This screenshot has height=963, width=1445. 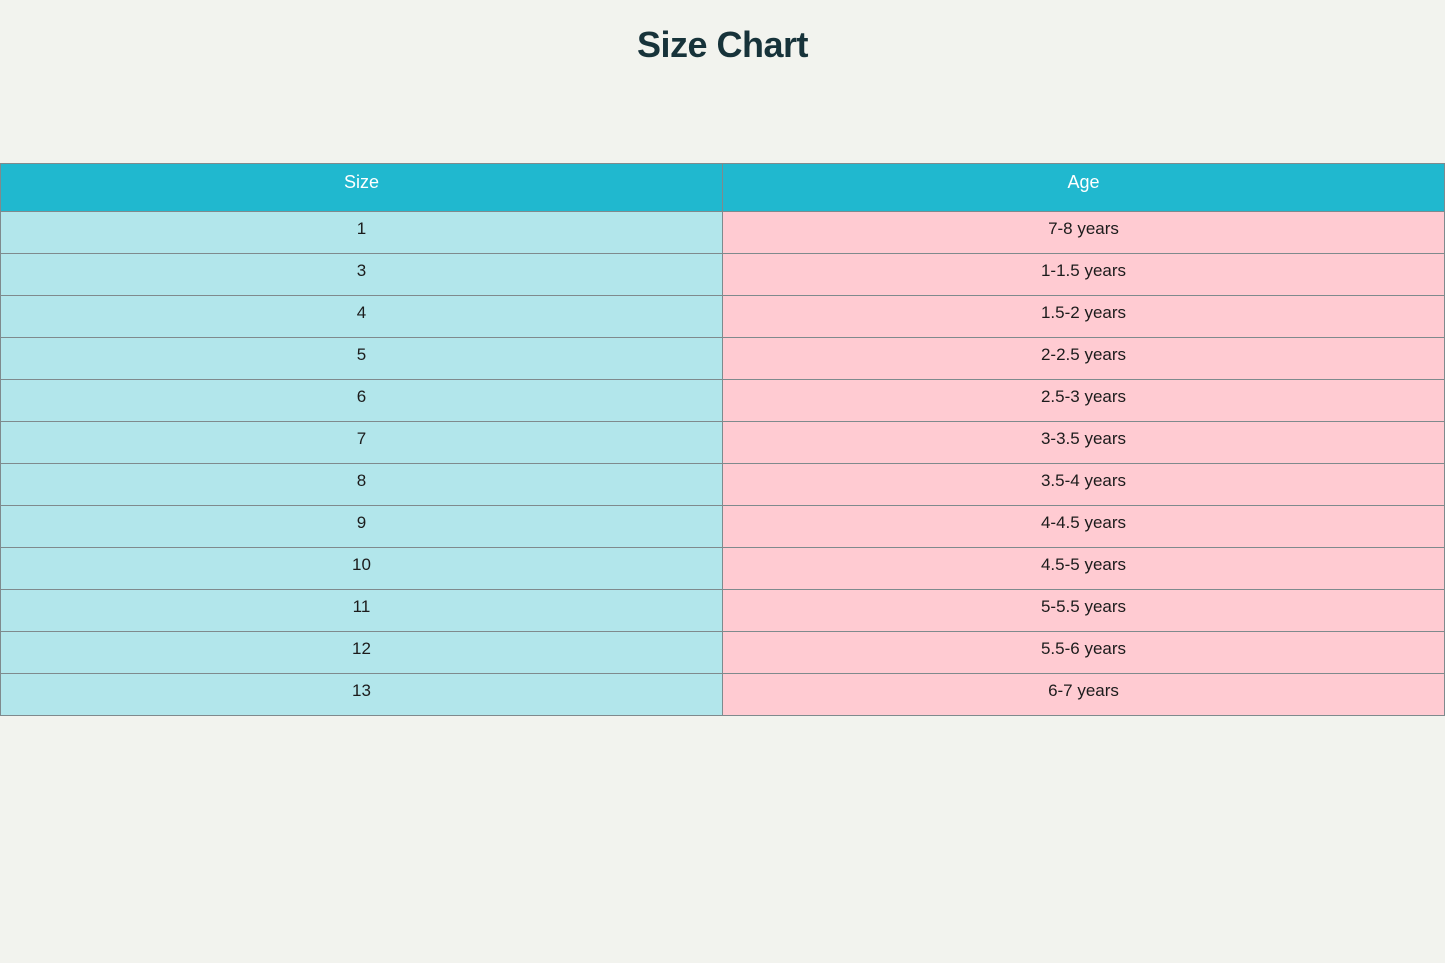 I want to click on table-row: 1 7-8 years, so click(x=722, y=232).